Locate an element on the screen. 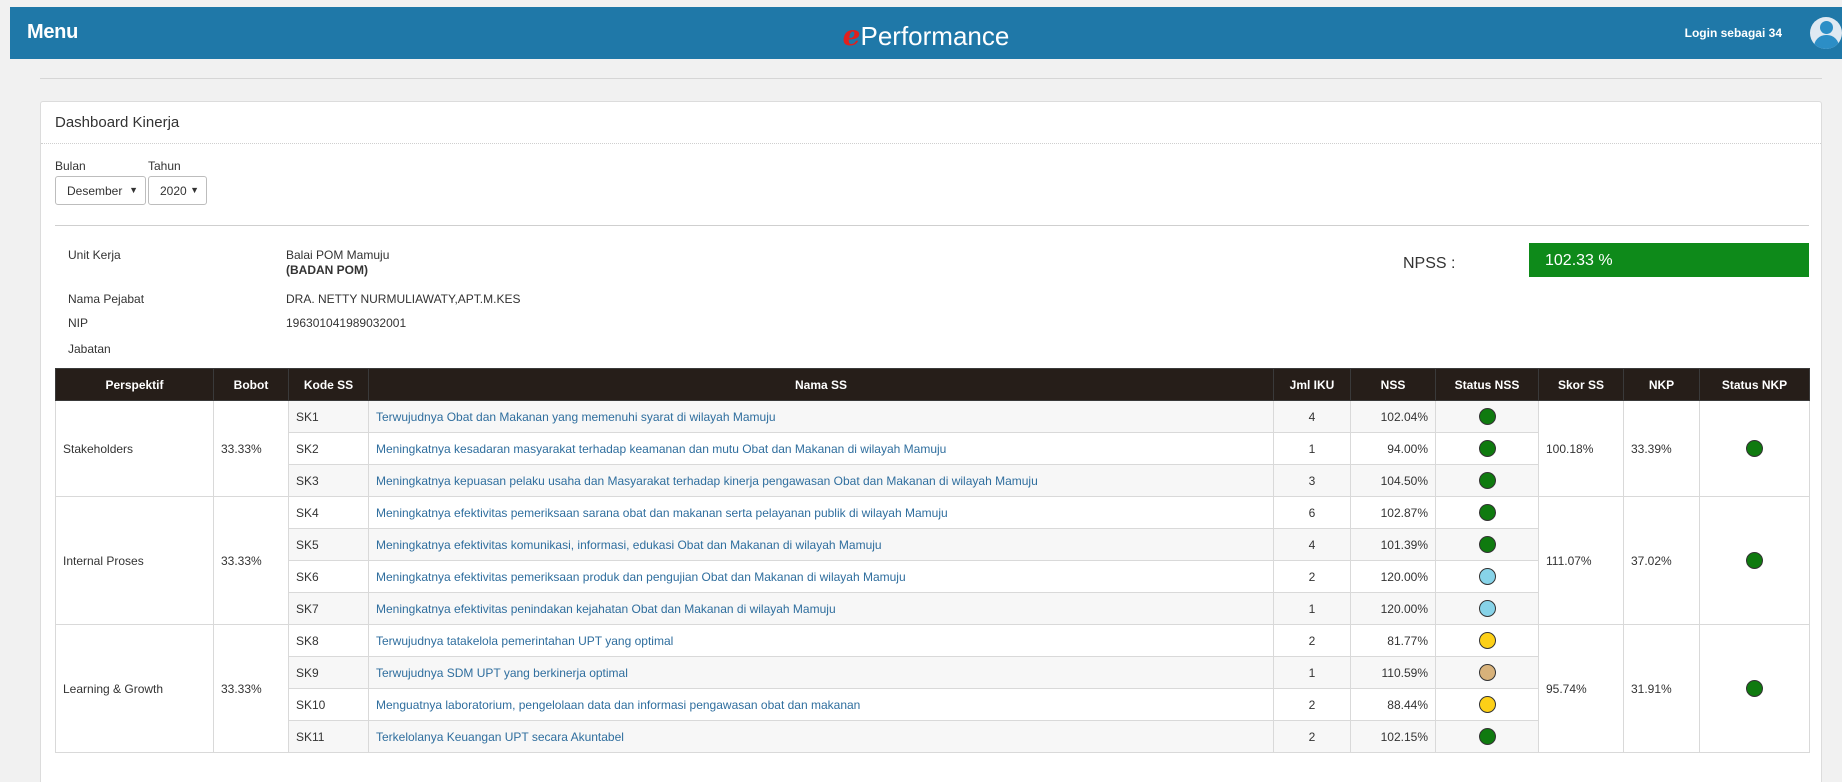 The height and width of the screenshot is (782, 1842). nss-cell: 101.39% is located at coordinates (1393, 544).